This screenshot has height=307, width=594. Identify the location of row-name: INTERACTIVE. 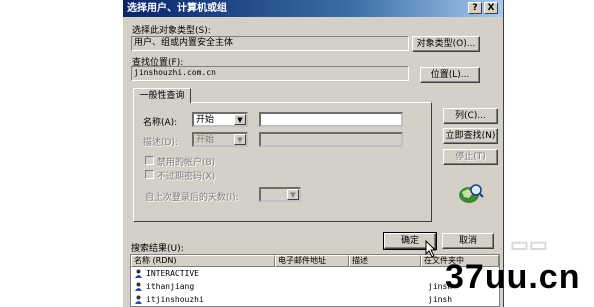
(172, 273).